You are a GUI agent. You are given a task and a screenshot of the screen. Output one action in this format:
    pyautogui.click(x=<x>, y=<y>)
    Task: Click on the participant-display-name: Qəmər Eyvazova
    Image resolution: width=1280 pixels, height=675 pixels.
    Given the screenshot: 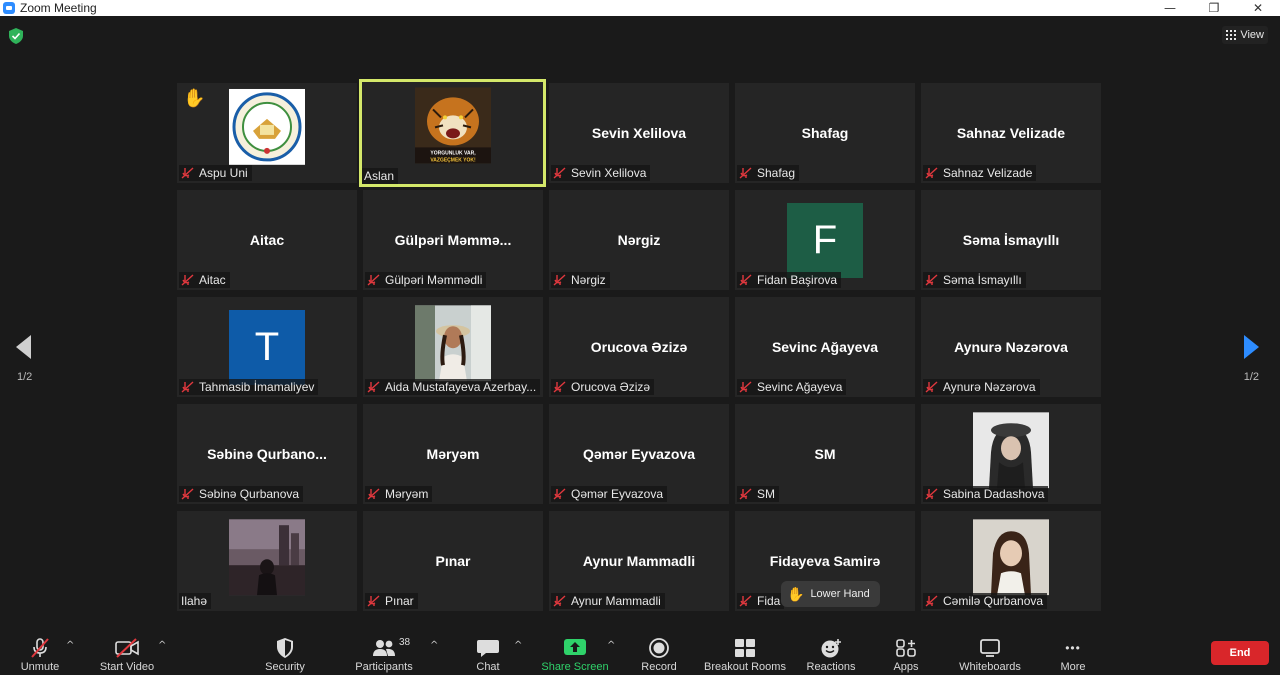 What is the action you would take?
    pyautogui.click(x=639, y=454)
    